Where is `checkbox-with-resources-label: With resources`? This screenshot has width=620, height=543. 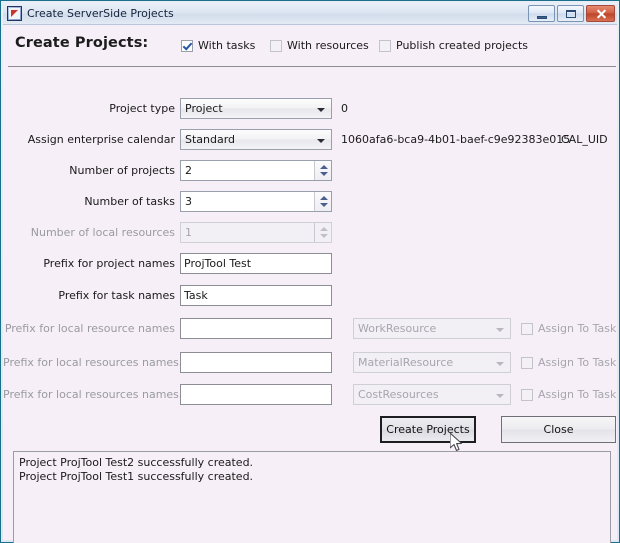
checkbox-with-resources-label: With resources is located at coordinates (328, 45).